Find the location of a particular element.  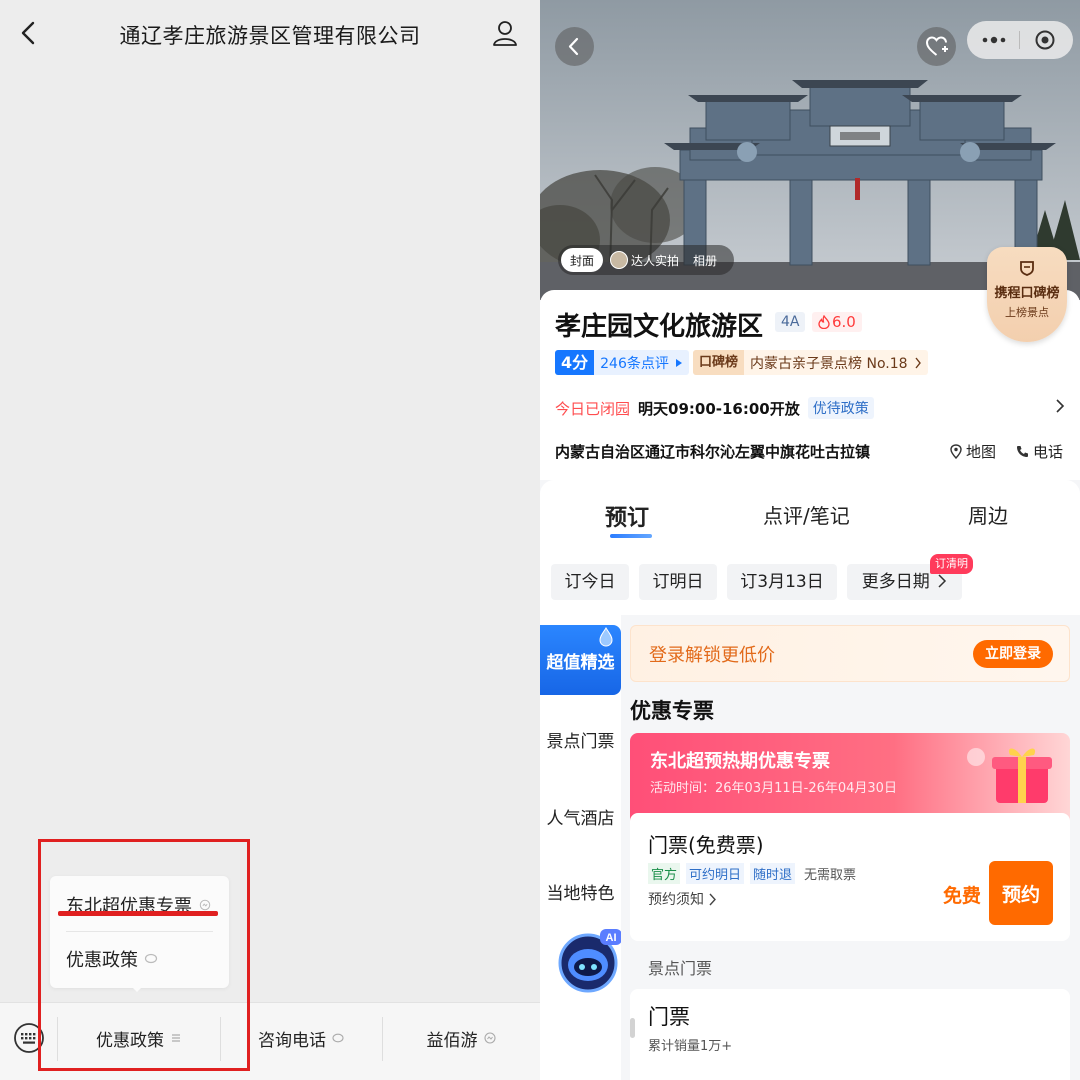

photo-tab-label: 封面 is located at coordinates (582, 260).